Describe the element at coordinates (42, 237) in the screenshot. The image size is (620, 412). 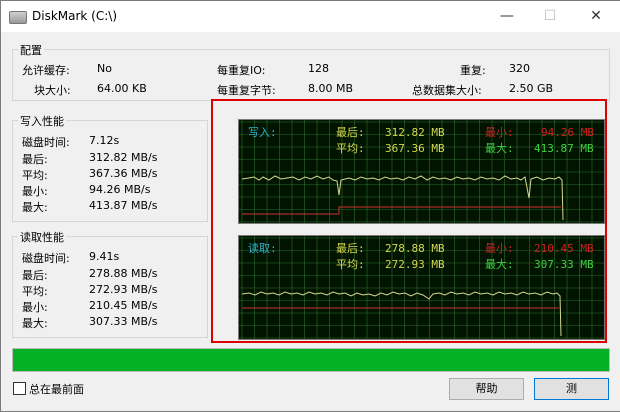
I see `read-title: 读取性能` at that location.